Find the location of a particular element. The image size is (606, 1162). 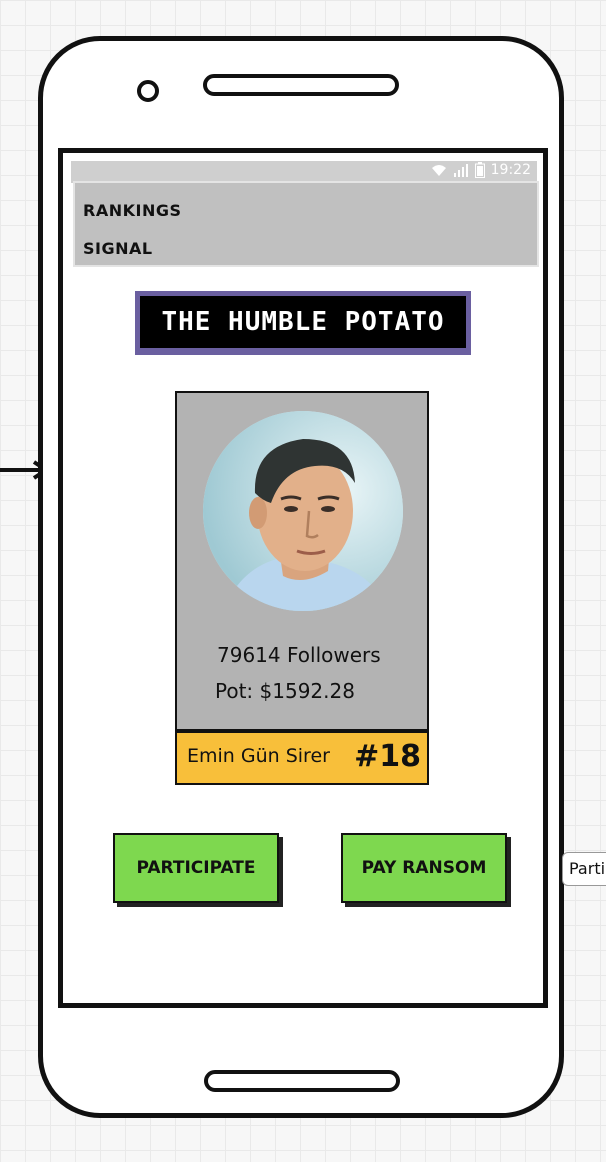

speaker-slot is located at coordinates (301, 85).